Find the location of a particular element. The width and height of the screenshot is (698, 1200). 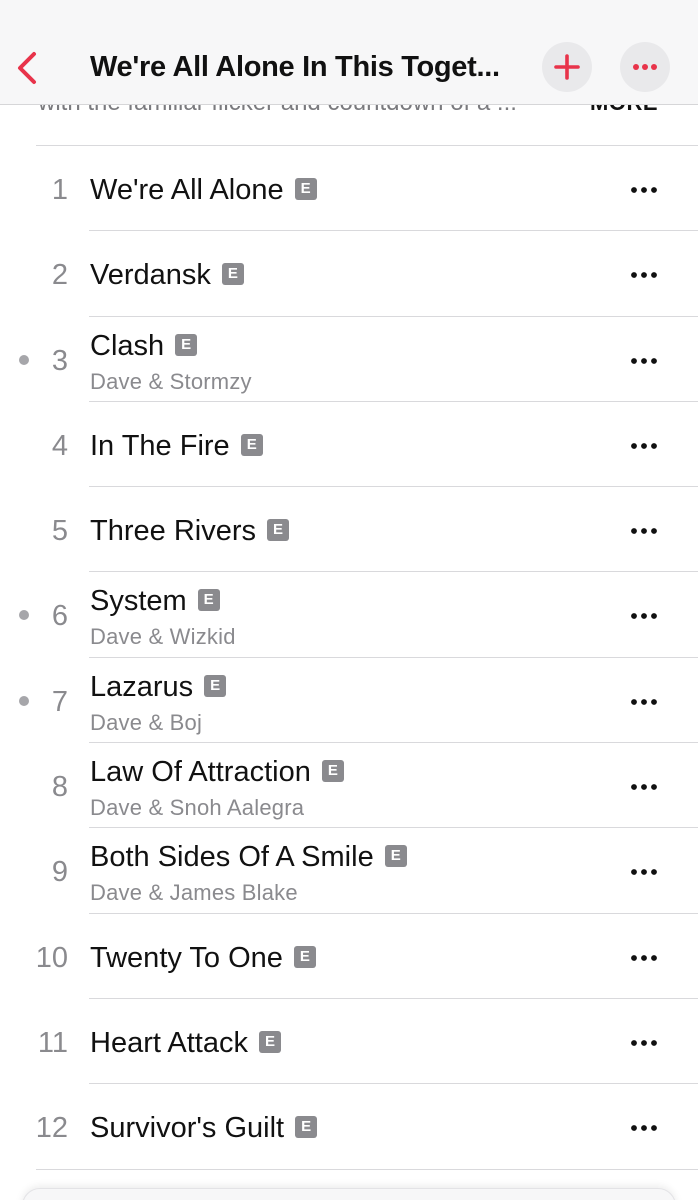

track-title: Three Rivers is located at coordinates (173, 531).